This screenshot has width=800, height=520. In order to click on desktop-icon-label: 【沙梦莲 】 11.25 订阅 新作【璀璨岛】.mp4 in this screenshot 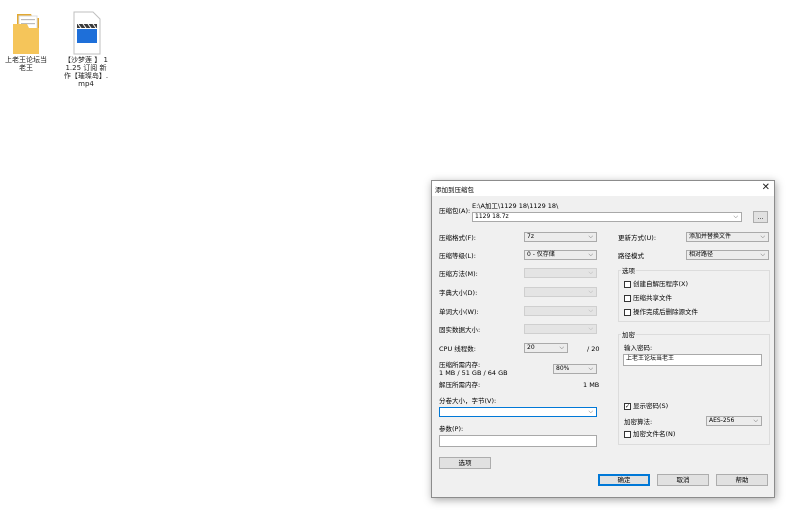, I will do `click(86, 72)`.